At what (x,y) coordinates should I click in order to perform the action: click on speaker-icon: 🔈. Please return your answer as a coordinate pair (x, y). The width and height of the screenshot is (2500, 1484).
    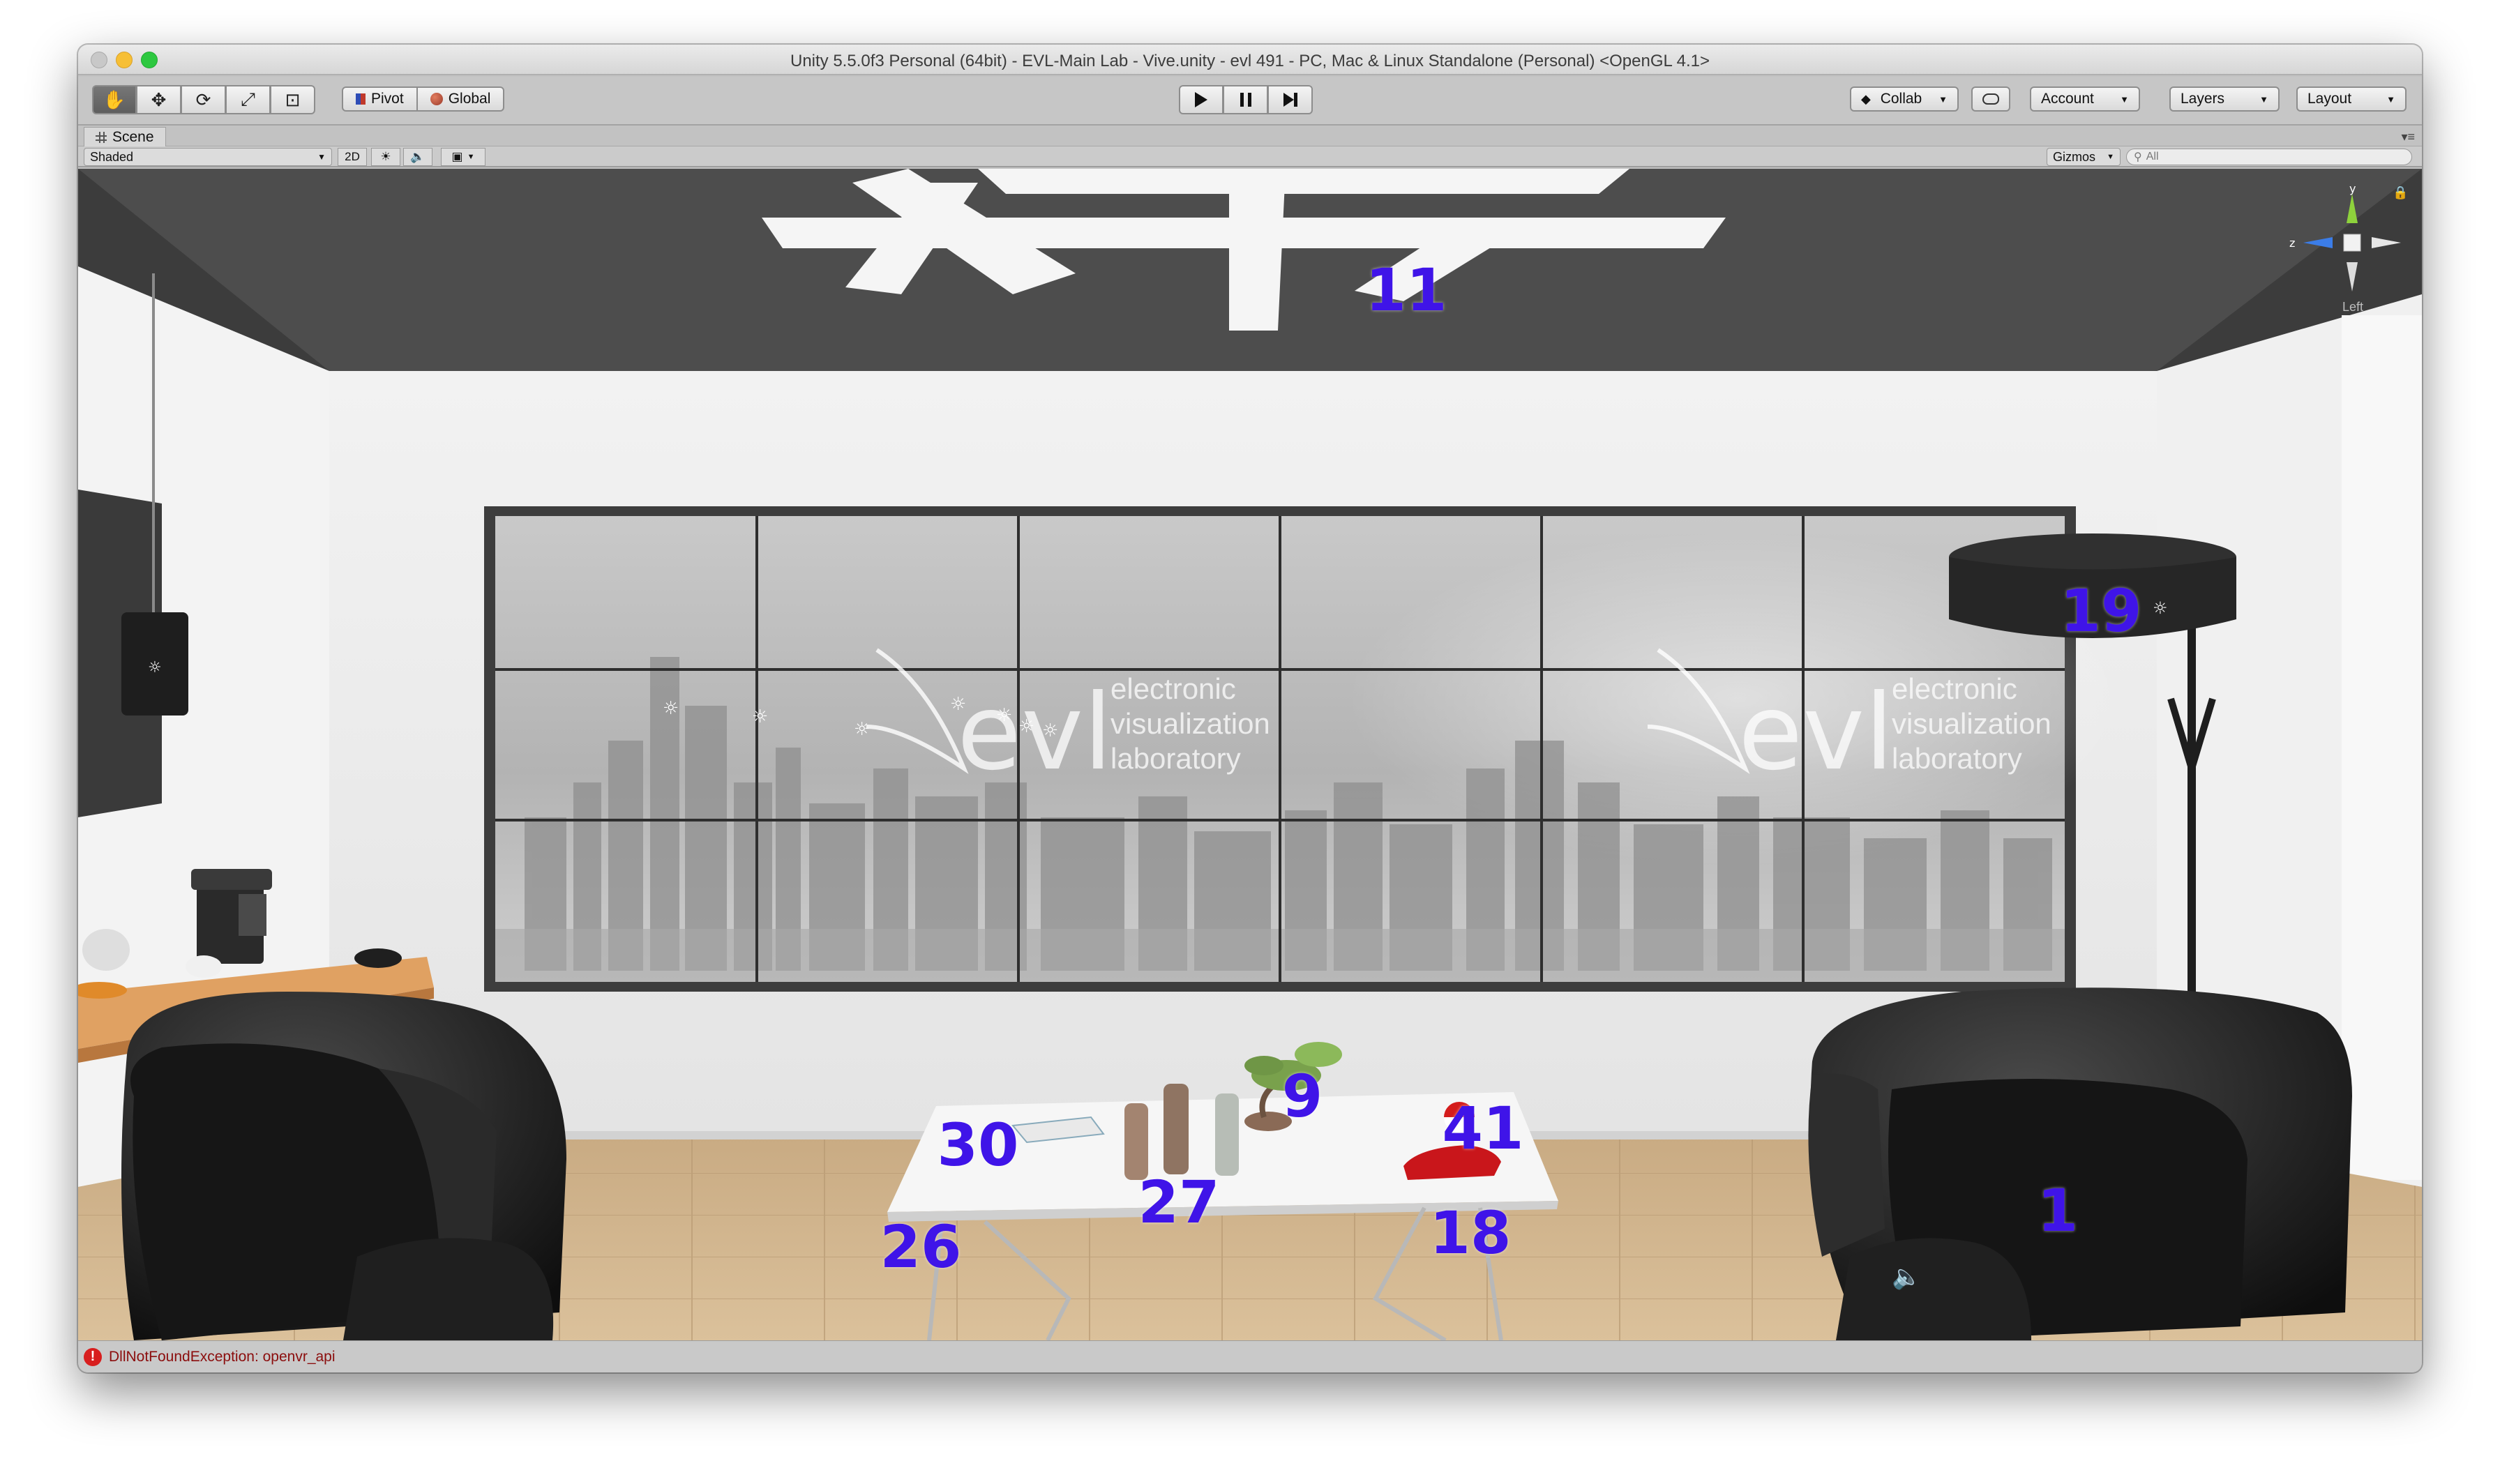
    Looking at the image, I should click on (418, 156).